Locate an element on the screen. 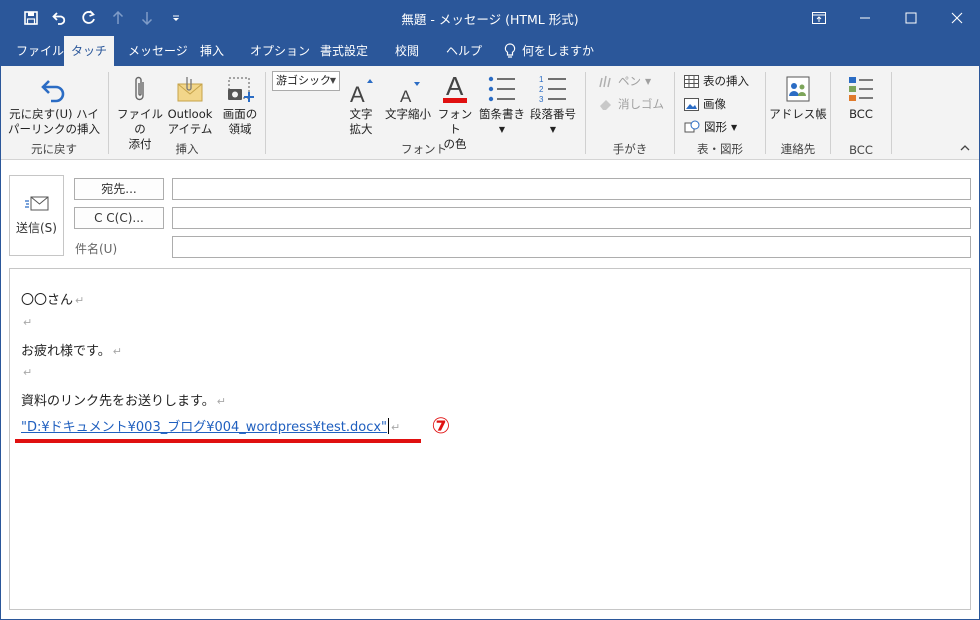  numbering-button: 123 段落番号 ▼ is located at coordinates (553, 103).